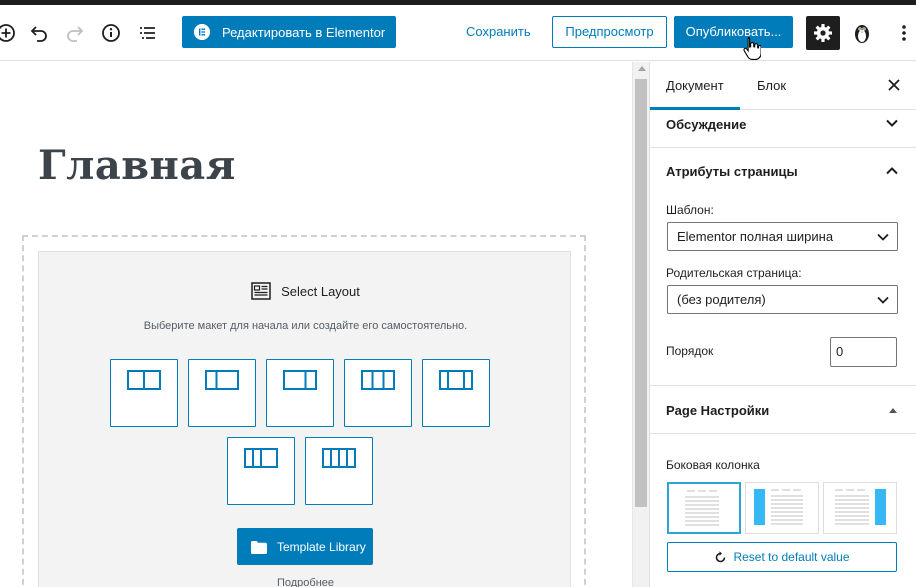 The height and width of the screenshot is (587, 916). Describe the element at coordinates (498, 32) in the screenshot. I see `save-draft-button: Сохранить` at that location.